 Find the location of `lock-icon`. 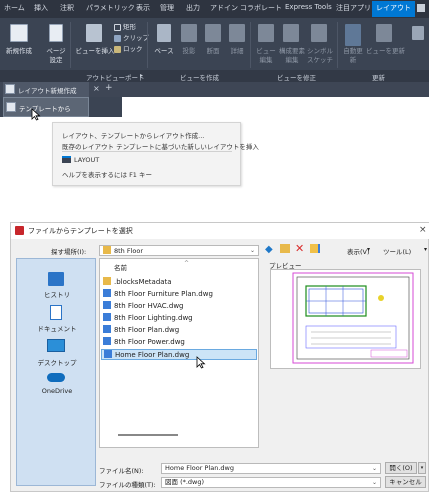

lock-icon is located at coordinates (117, 49).